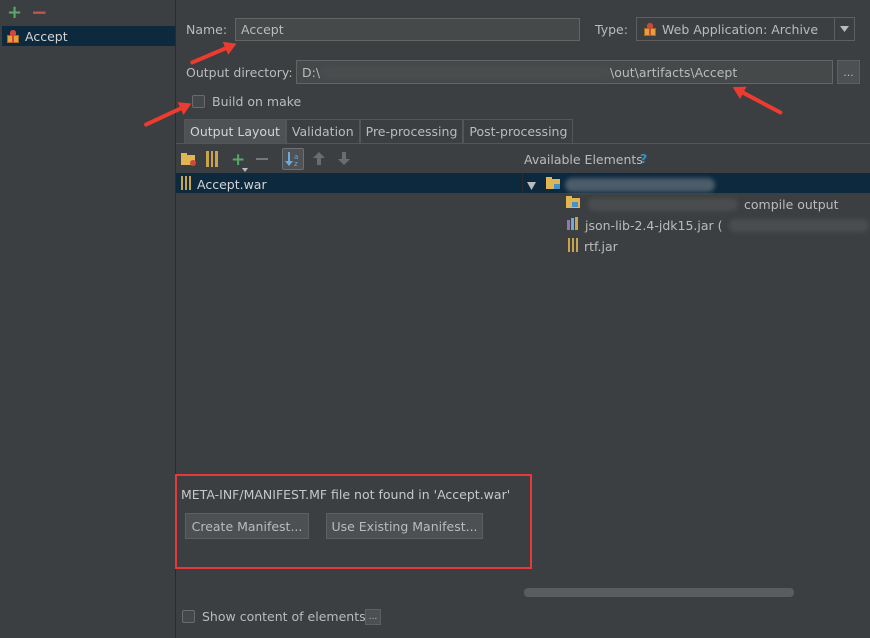 The width and height of the screenshot is (870, 638). I want to click on show-content-label: Show content of elements, so click(284, 616).